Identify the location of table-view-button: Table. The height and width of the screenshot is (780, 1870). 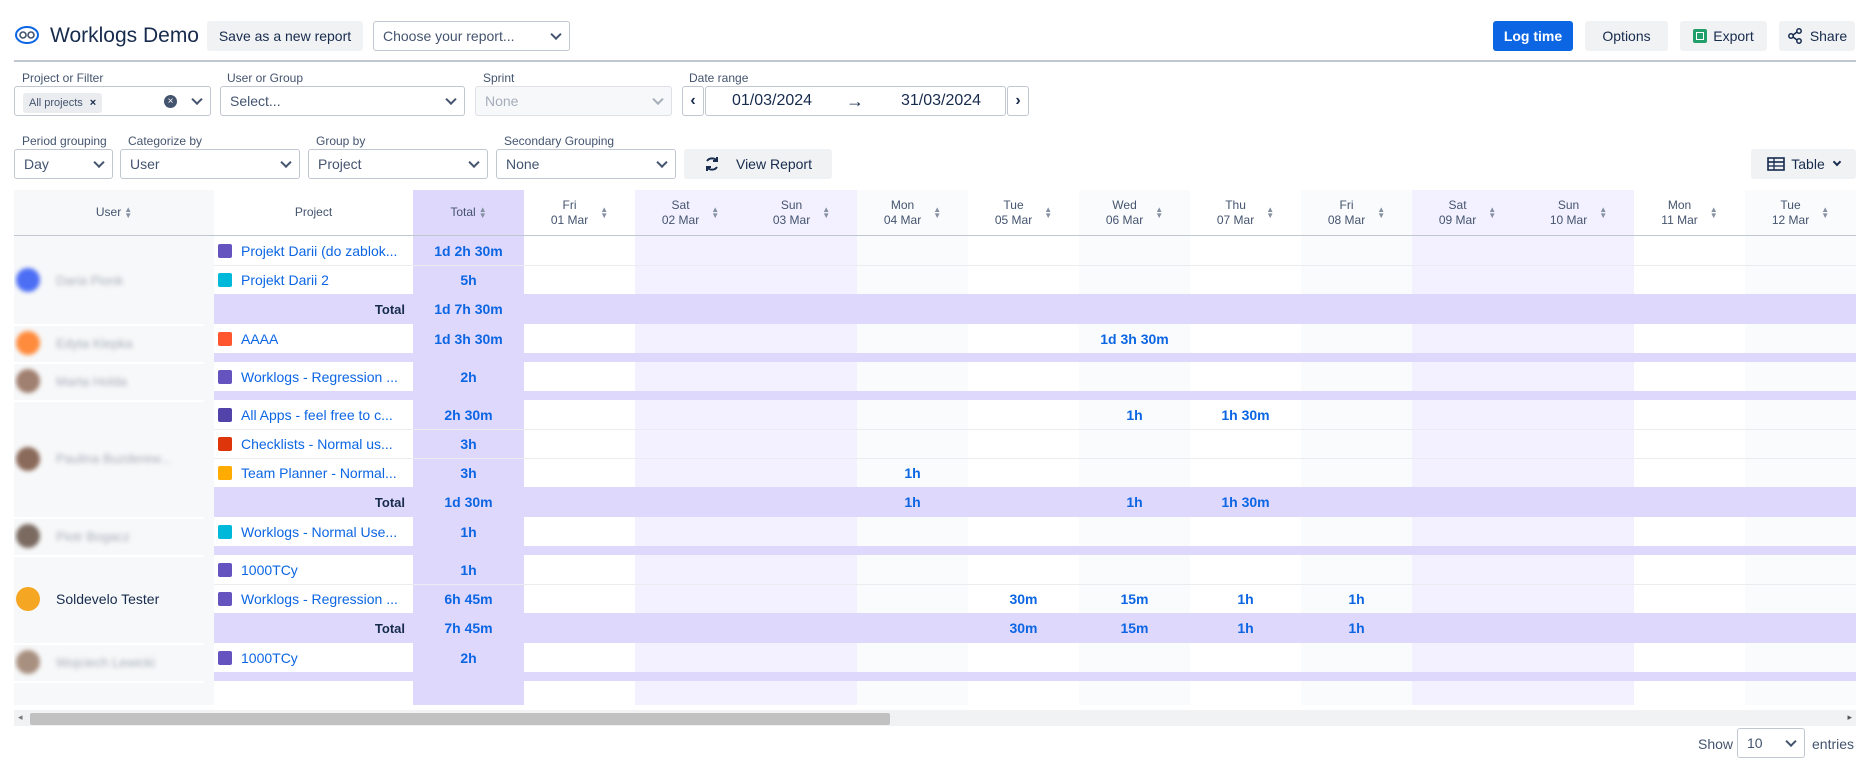
(1803, 164).